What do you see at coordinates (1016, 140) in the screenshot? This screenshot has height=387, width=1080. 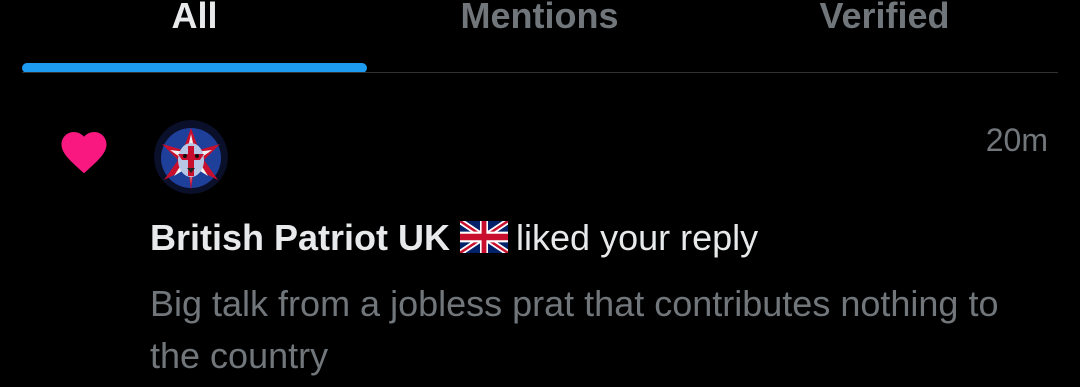 I see `notification-timestamp: 20m` at bounding box center [1016, 140].